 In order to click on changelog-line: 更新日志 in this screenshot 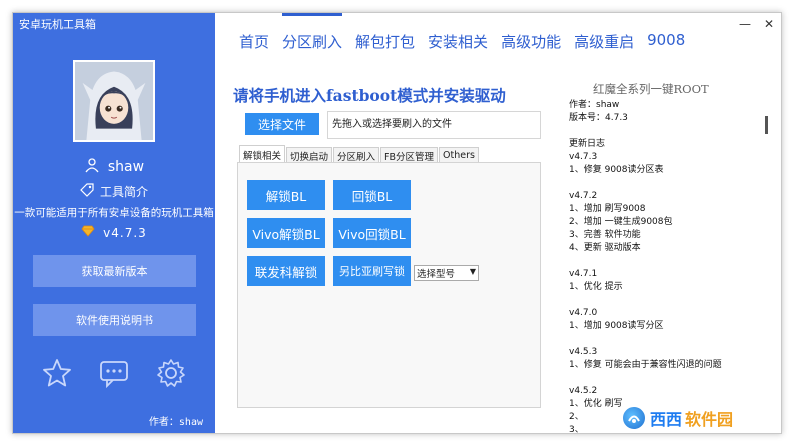, I will do `click(587, 144)`.